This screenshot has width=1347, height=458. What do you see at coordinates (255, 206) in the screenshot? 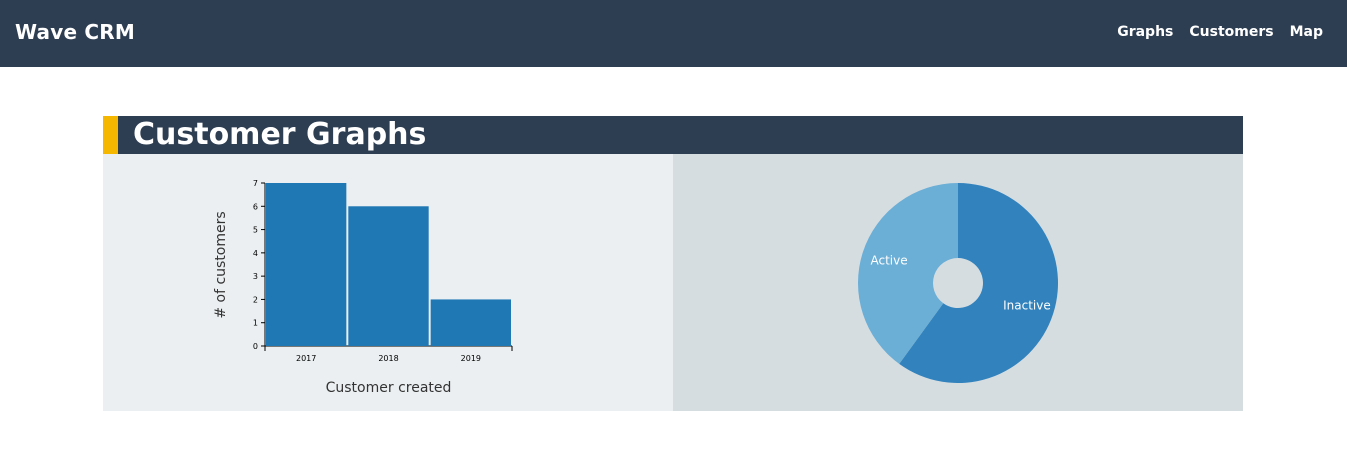
I see `y-tick-label: 6` at bounding box center [255, 206].